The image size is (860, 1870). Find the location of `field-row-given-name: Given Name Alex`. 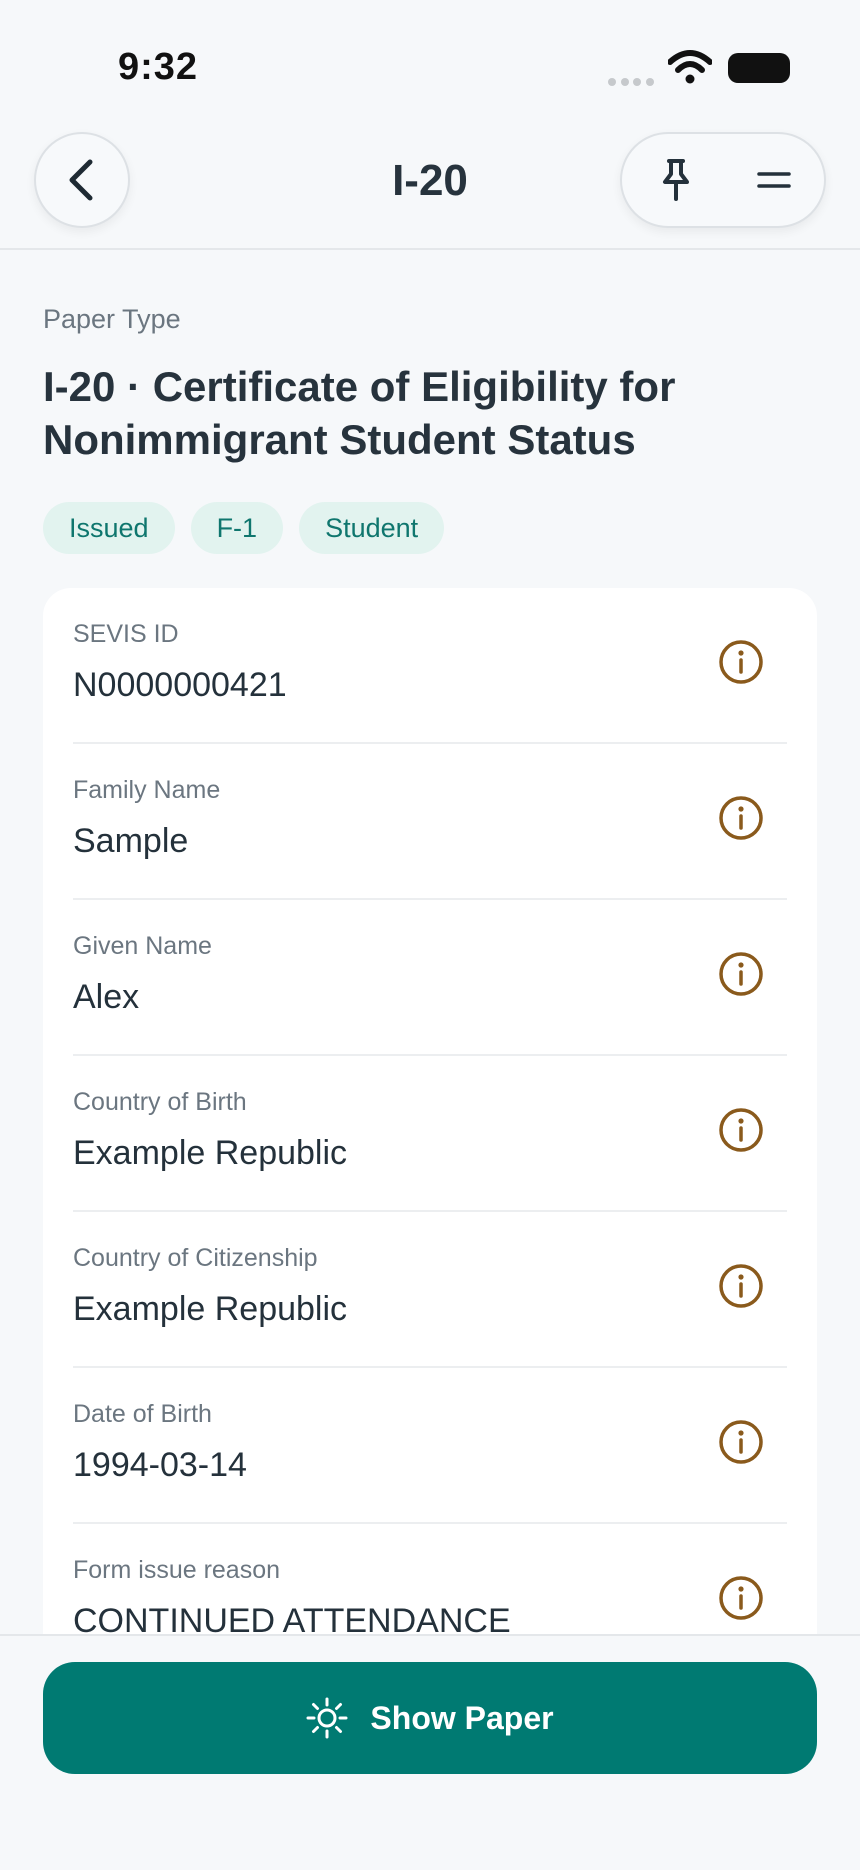

field-row-given-name: Given Name Alex is located at coordinates (430, 978).